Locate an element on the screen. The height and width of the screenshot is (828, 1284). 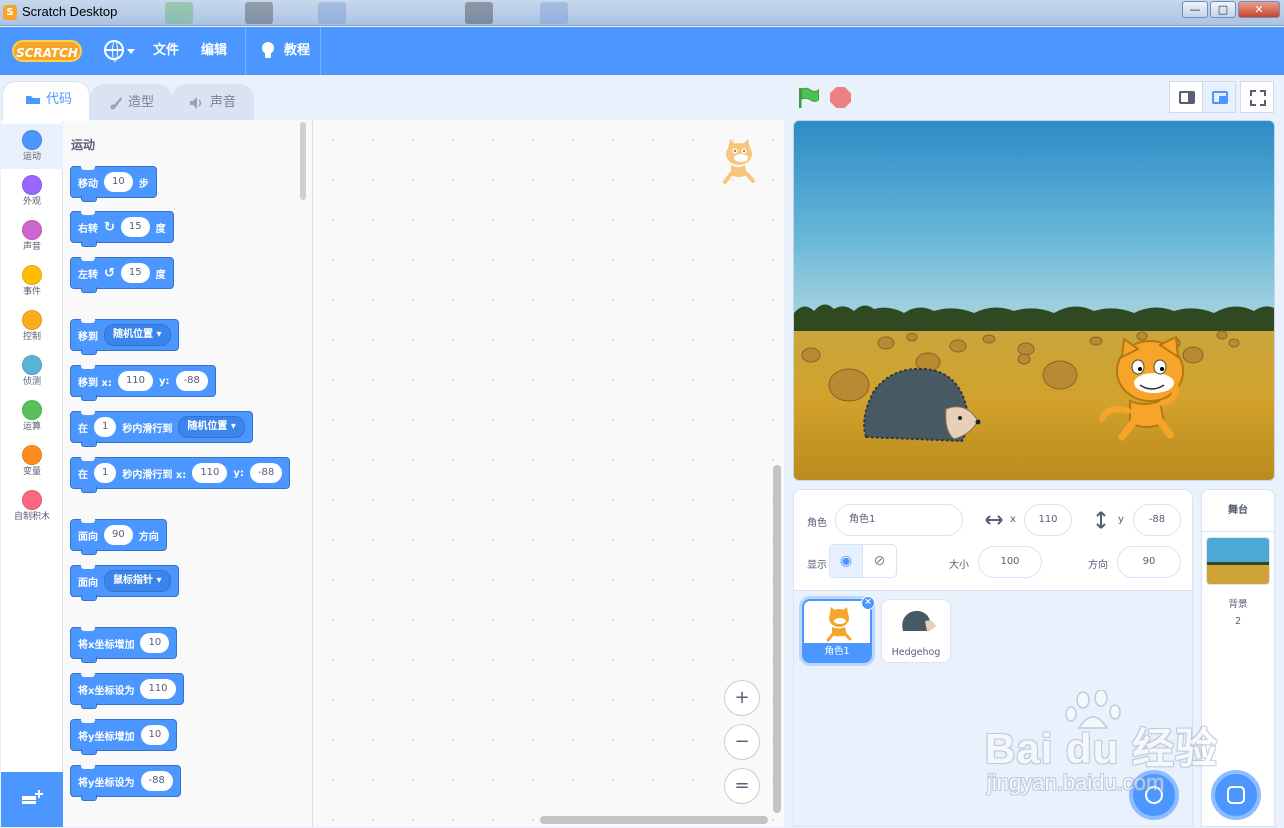
block-move-steps: 移动 10 步 is located at coordinates (113, 184).